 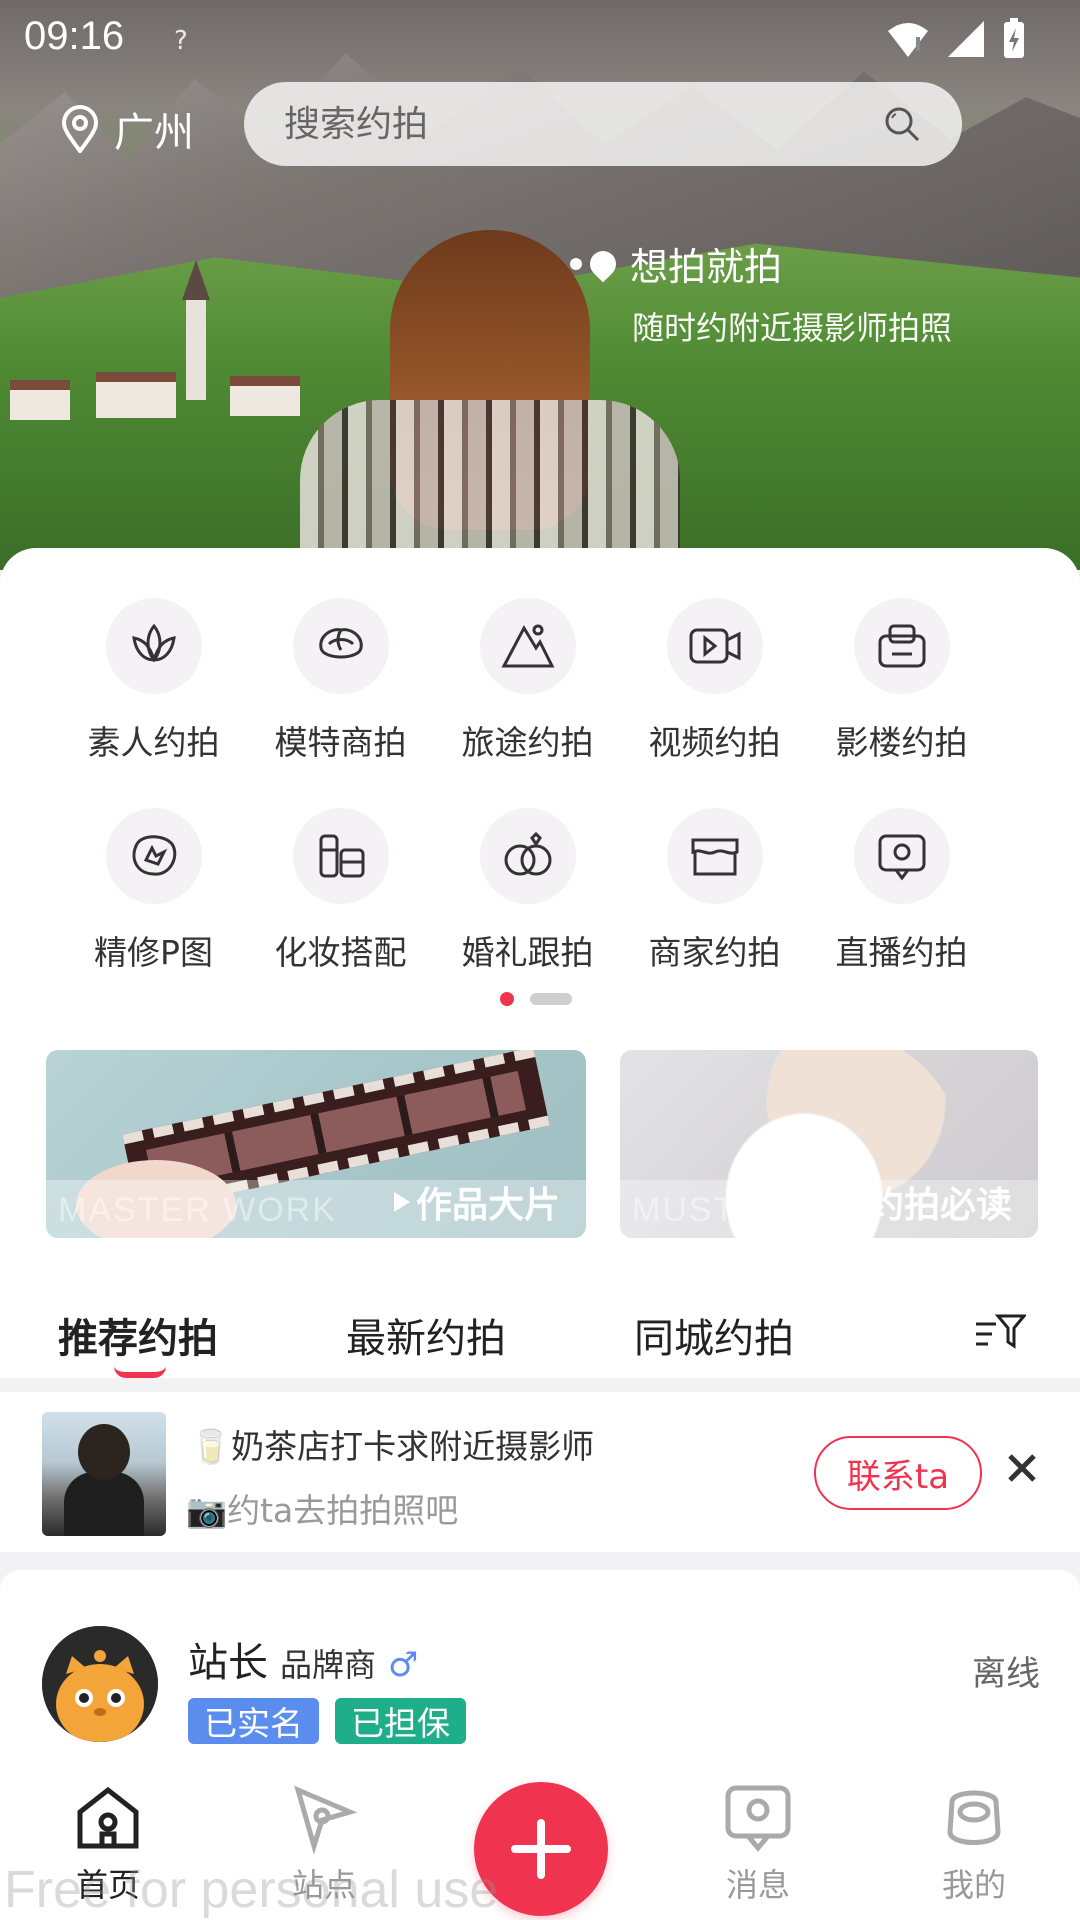 What do you see at coordinates (901, 952) in the screenshot?
I see `category-label: 直播约拍` at bounding box center [901, 952].